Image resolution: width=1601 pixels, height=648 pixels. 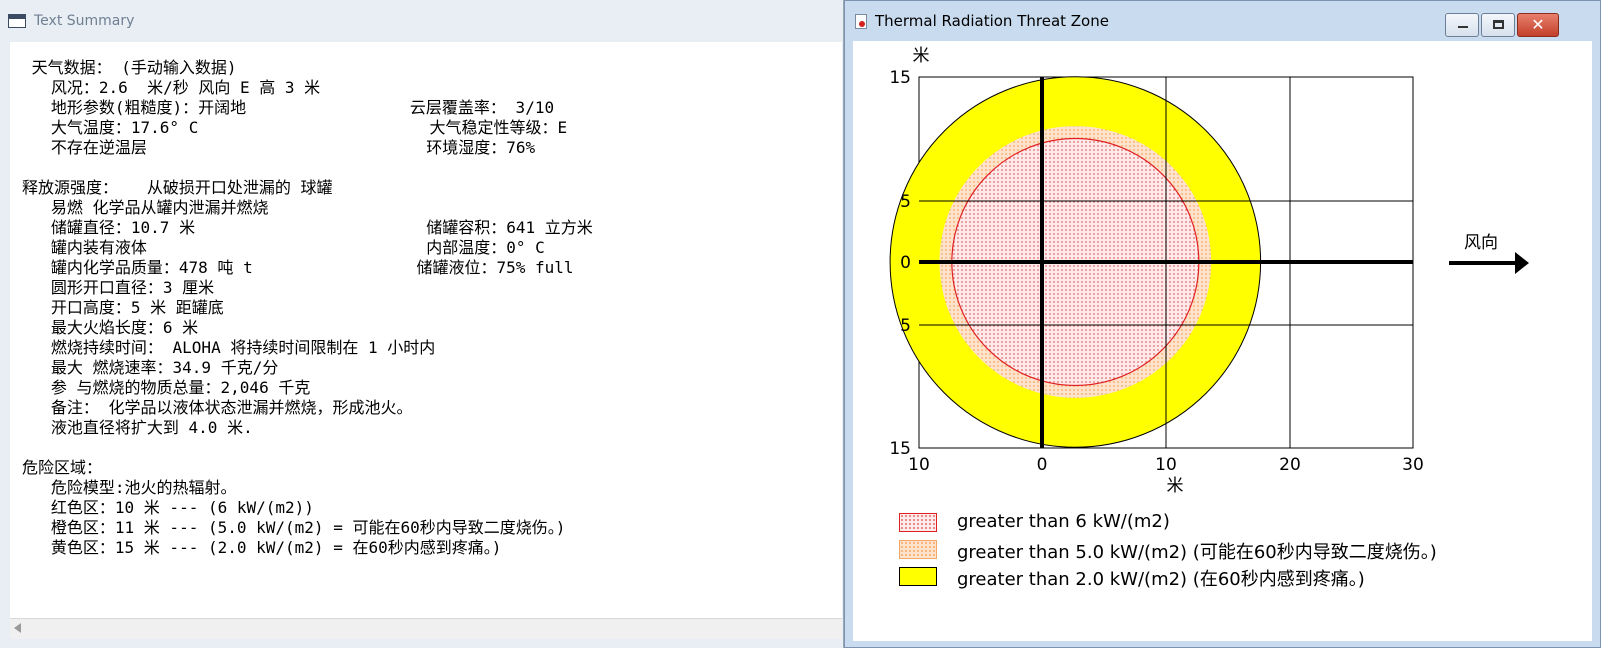 What do you see at coordinates (1413, 465) in the screenshot?
I see `x-tick-label: 30` at bounding box center [1413, 465].